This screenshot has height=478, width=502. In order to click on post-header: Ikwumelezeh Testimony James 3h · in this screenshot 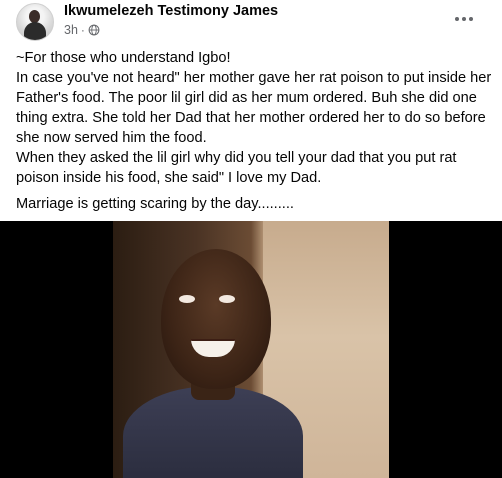, I will do `click(251, 22)`.